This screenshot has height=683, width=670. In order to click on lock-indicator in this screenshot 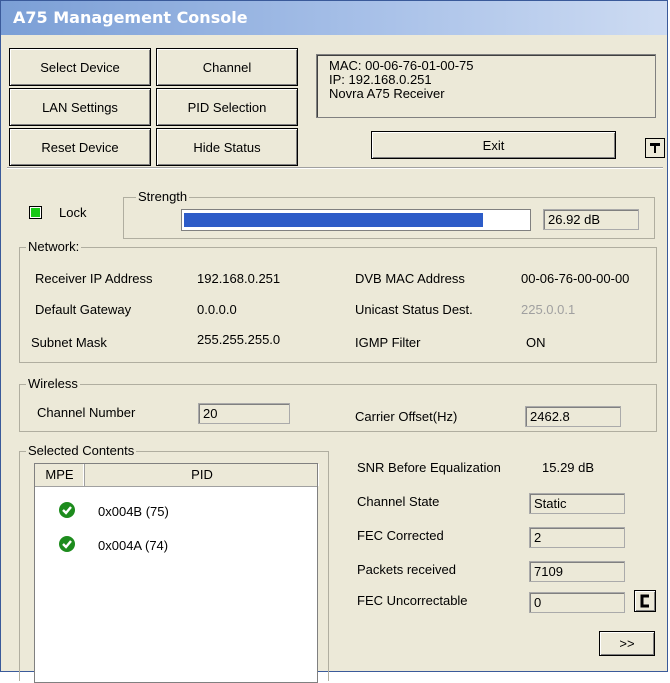, I will do `click(35, 212)`.